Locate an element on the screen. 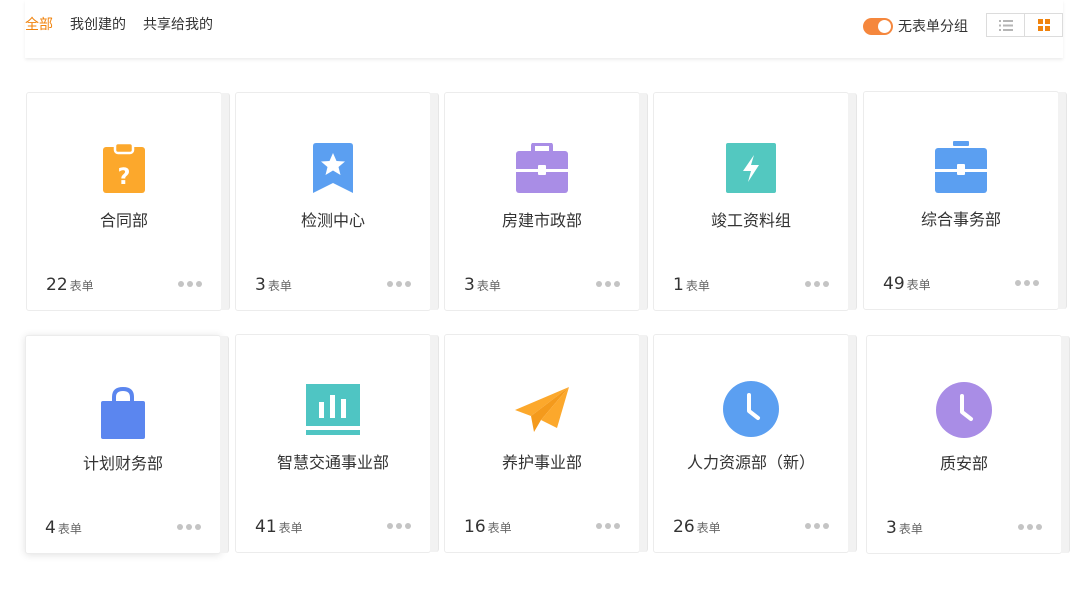 Image resolution: width=1087 pixels, height=598 pixels. form-group-card: 养护事业部 16 表单 is located at coordinates (546, 443).